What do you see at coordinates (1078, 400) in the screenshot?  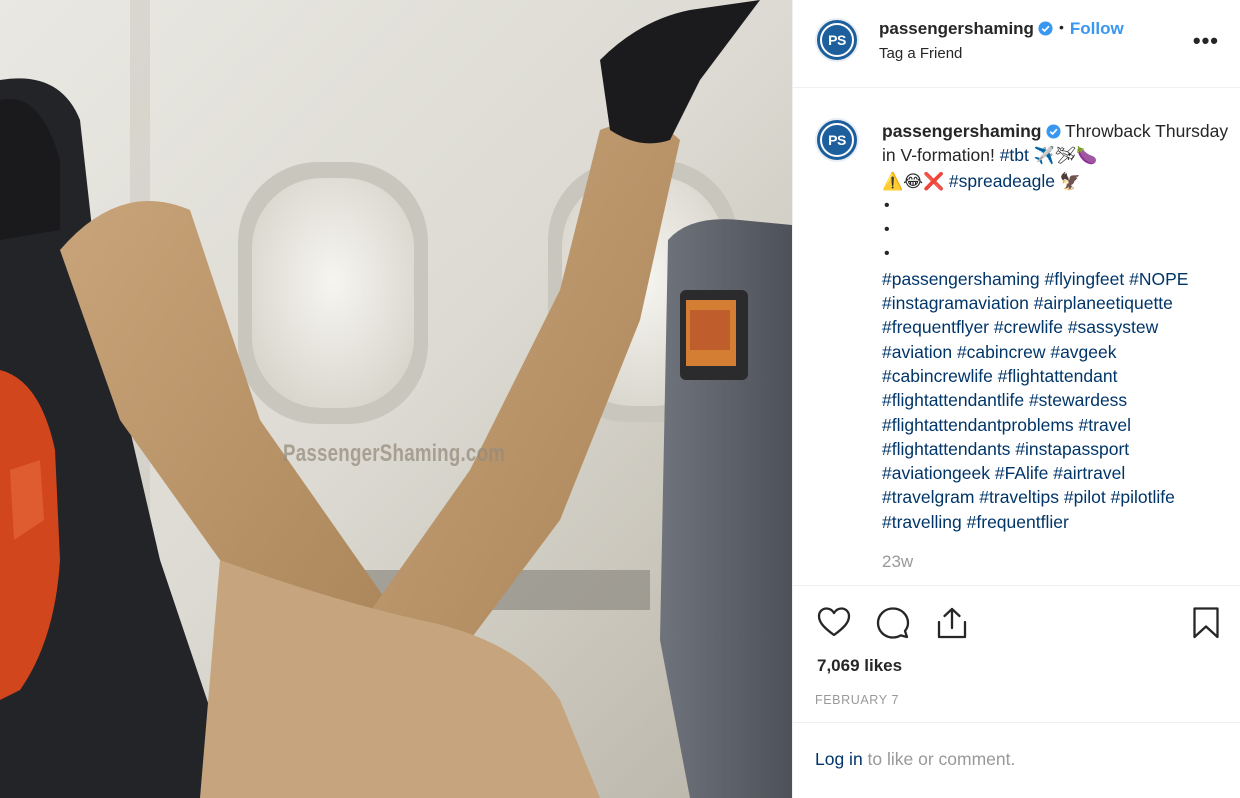 I see `hashtag-link: #stewardess` at bounding box center [1078, 400].